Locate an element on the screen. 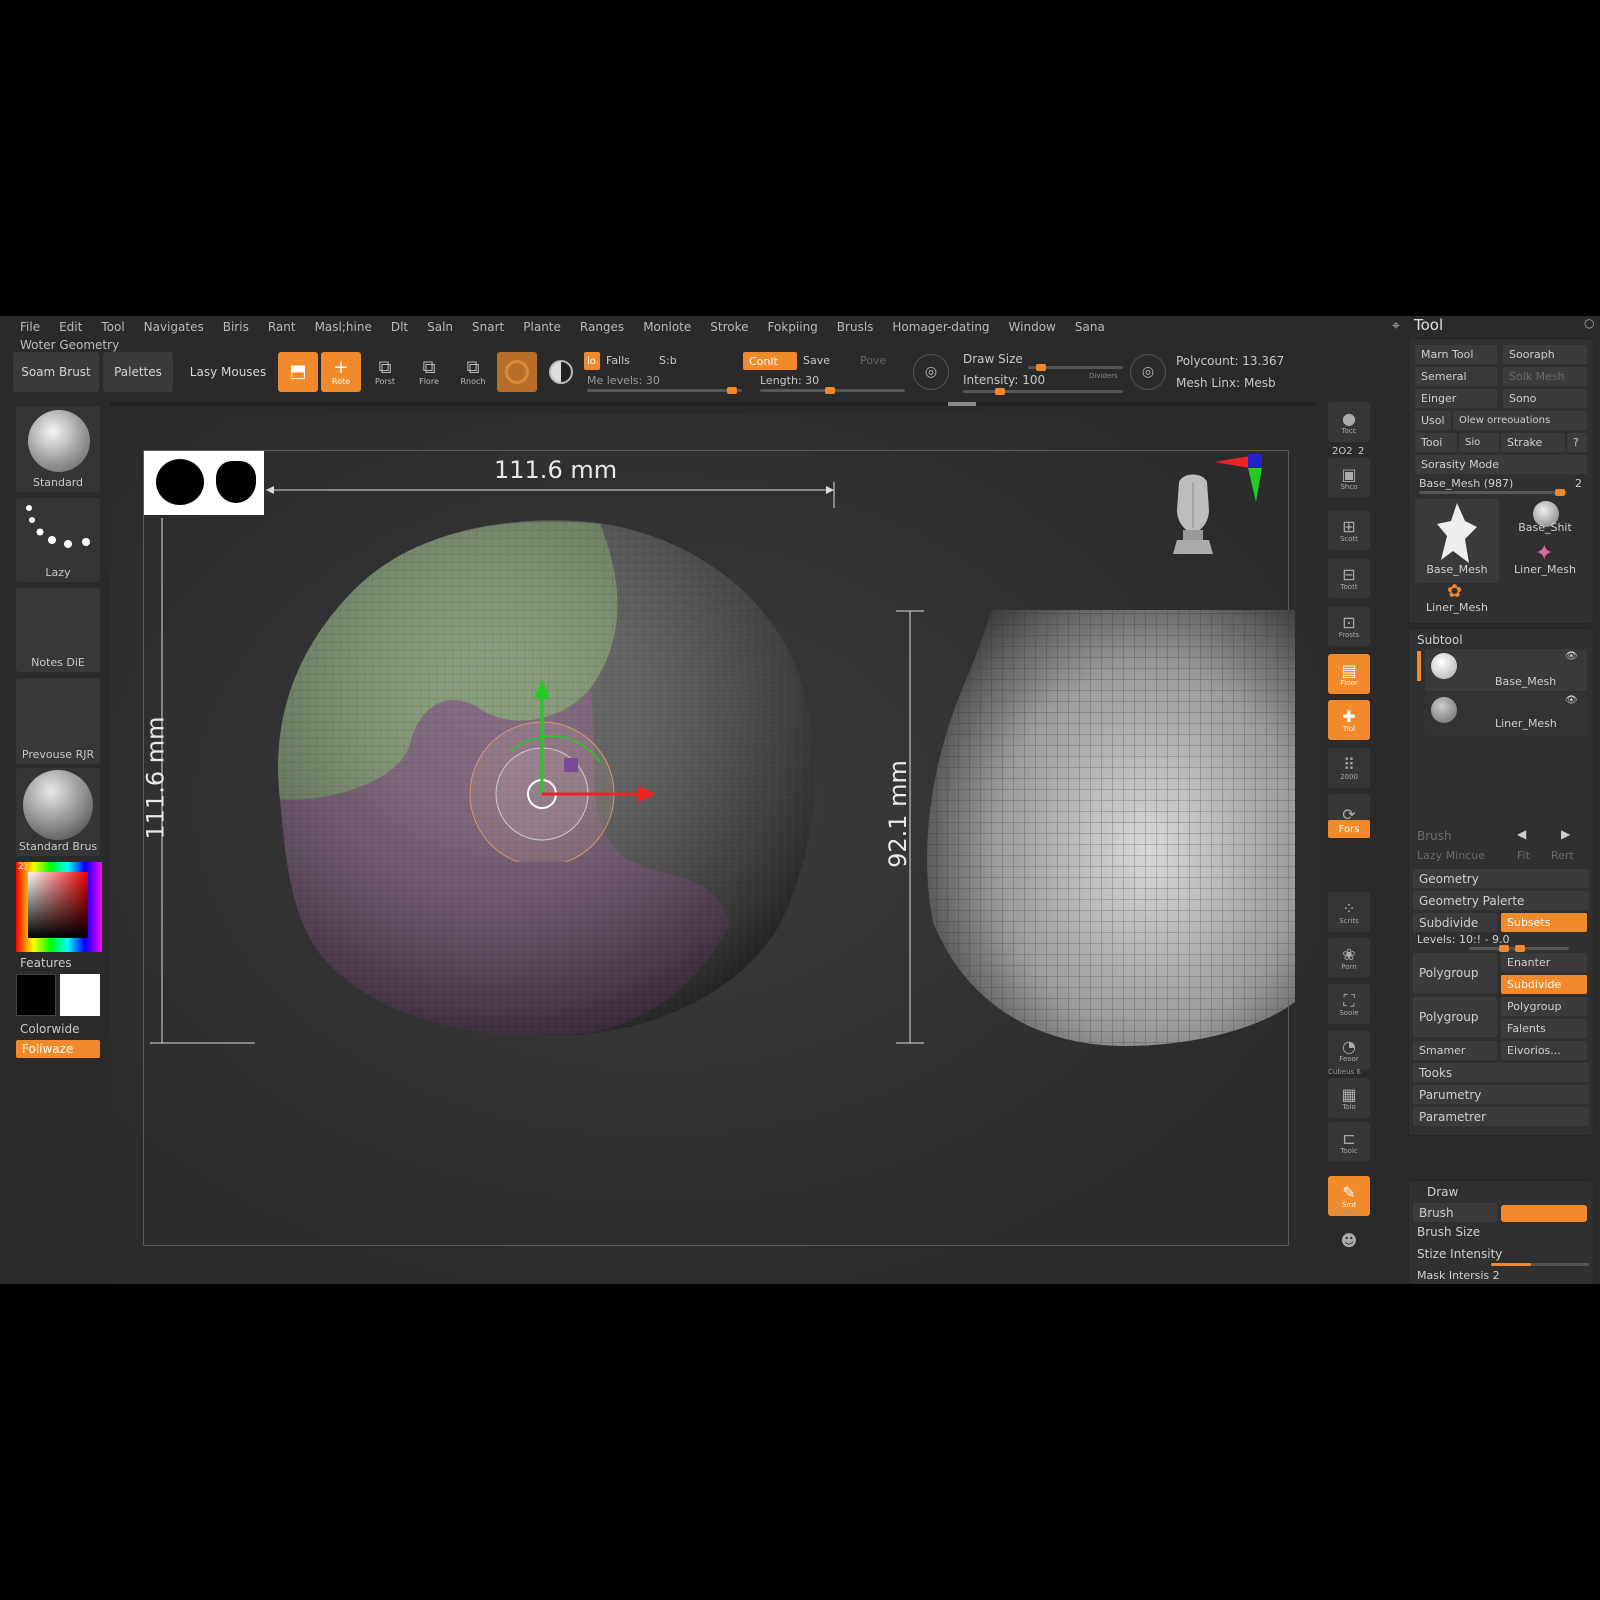 The height and width of the screenshot is (1600, 1600). stroke-button: ◎ is located at coordinates (1148, 372).